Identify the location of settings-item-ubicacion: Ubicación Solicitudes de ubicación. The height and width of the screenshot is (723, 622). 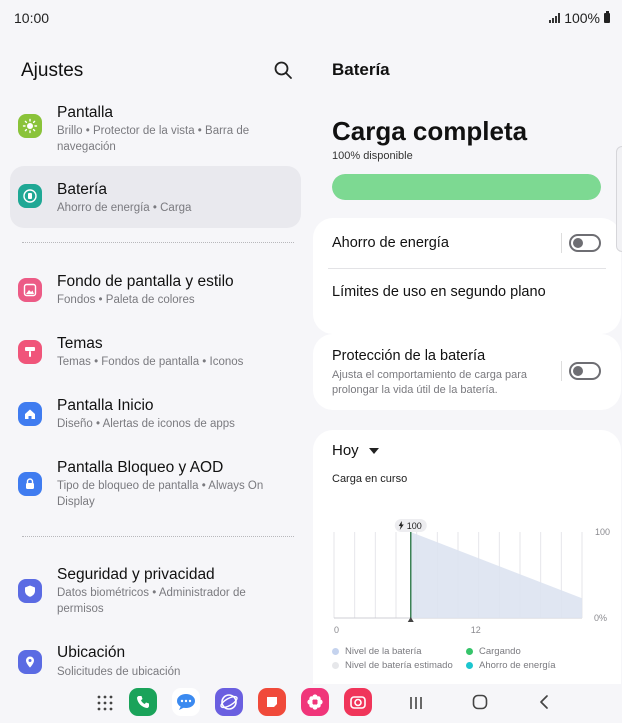
(155, 660).